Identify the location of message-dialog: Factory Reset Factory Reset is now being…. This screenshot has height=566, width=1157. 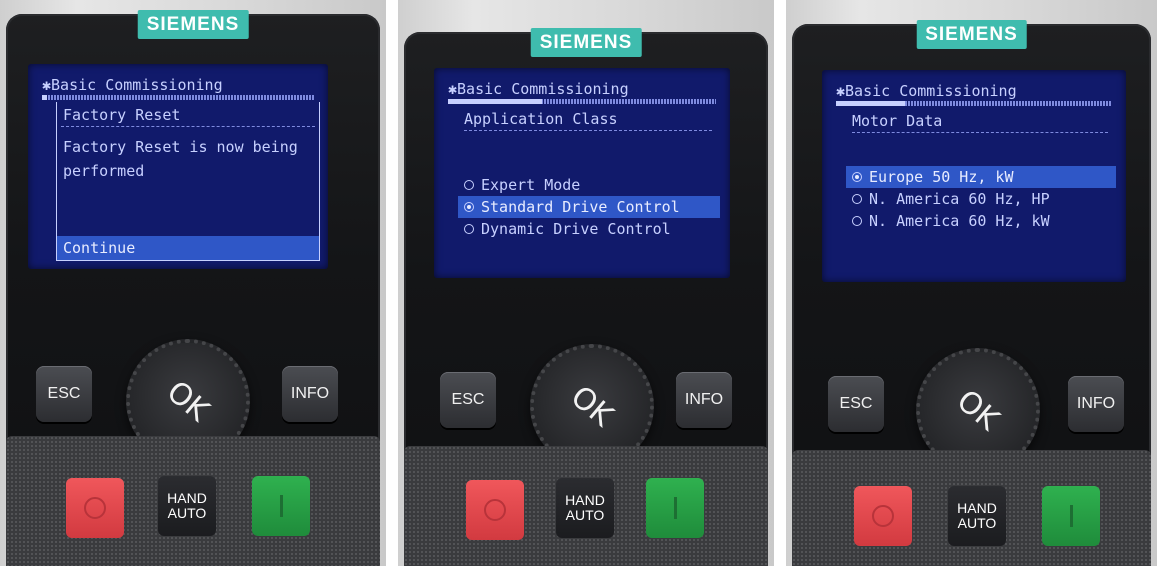
(188, 181).